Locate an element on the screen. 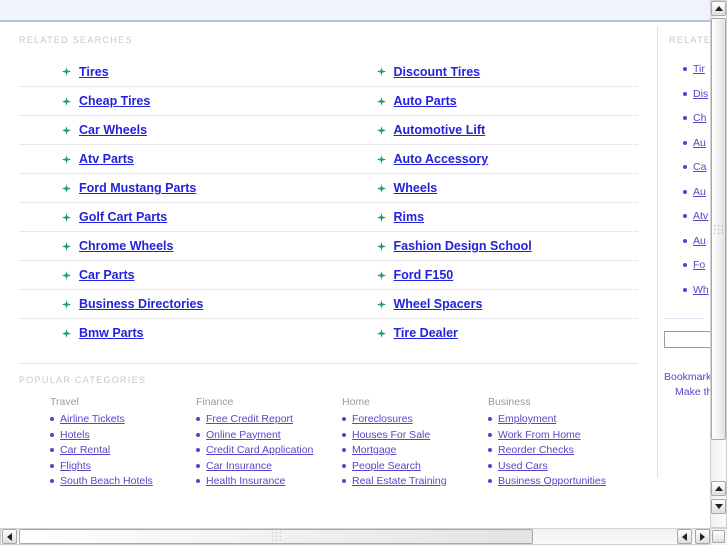 Image resolution: width=727 pixels, height=545 pixels. category-link: People Search is located at coordinates (386, 466).